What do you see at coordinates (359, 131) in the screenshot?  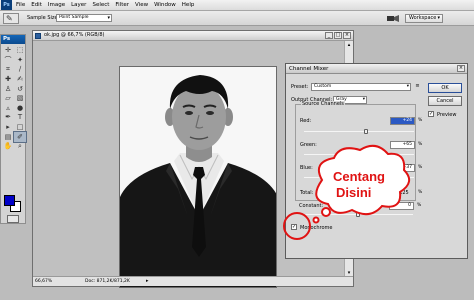 I see `red-slider-track` at bounding box center [359, 131].